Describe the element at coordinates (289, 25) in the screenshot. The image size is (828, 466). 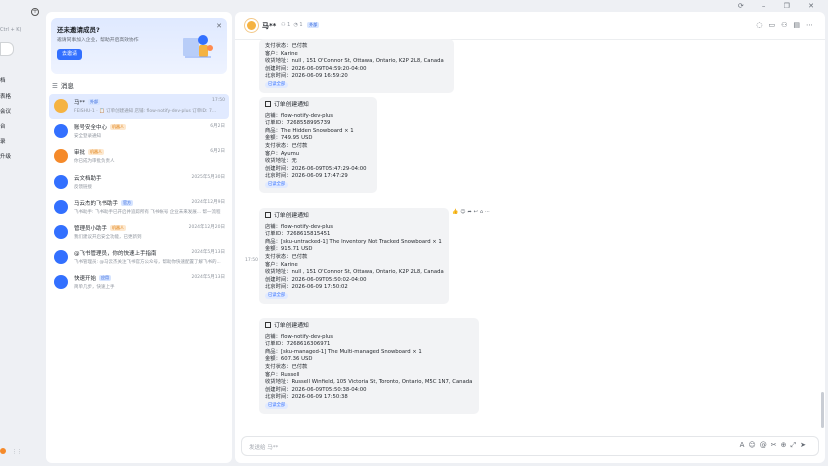
I see `member-count: 1` at that location.